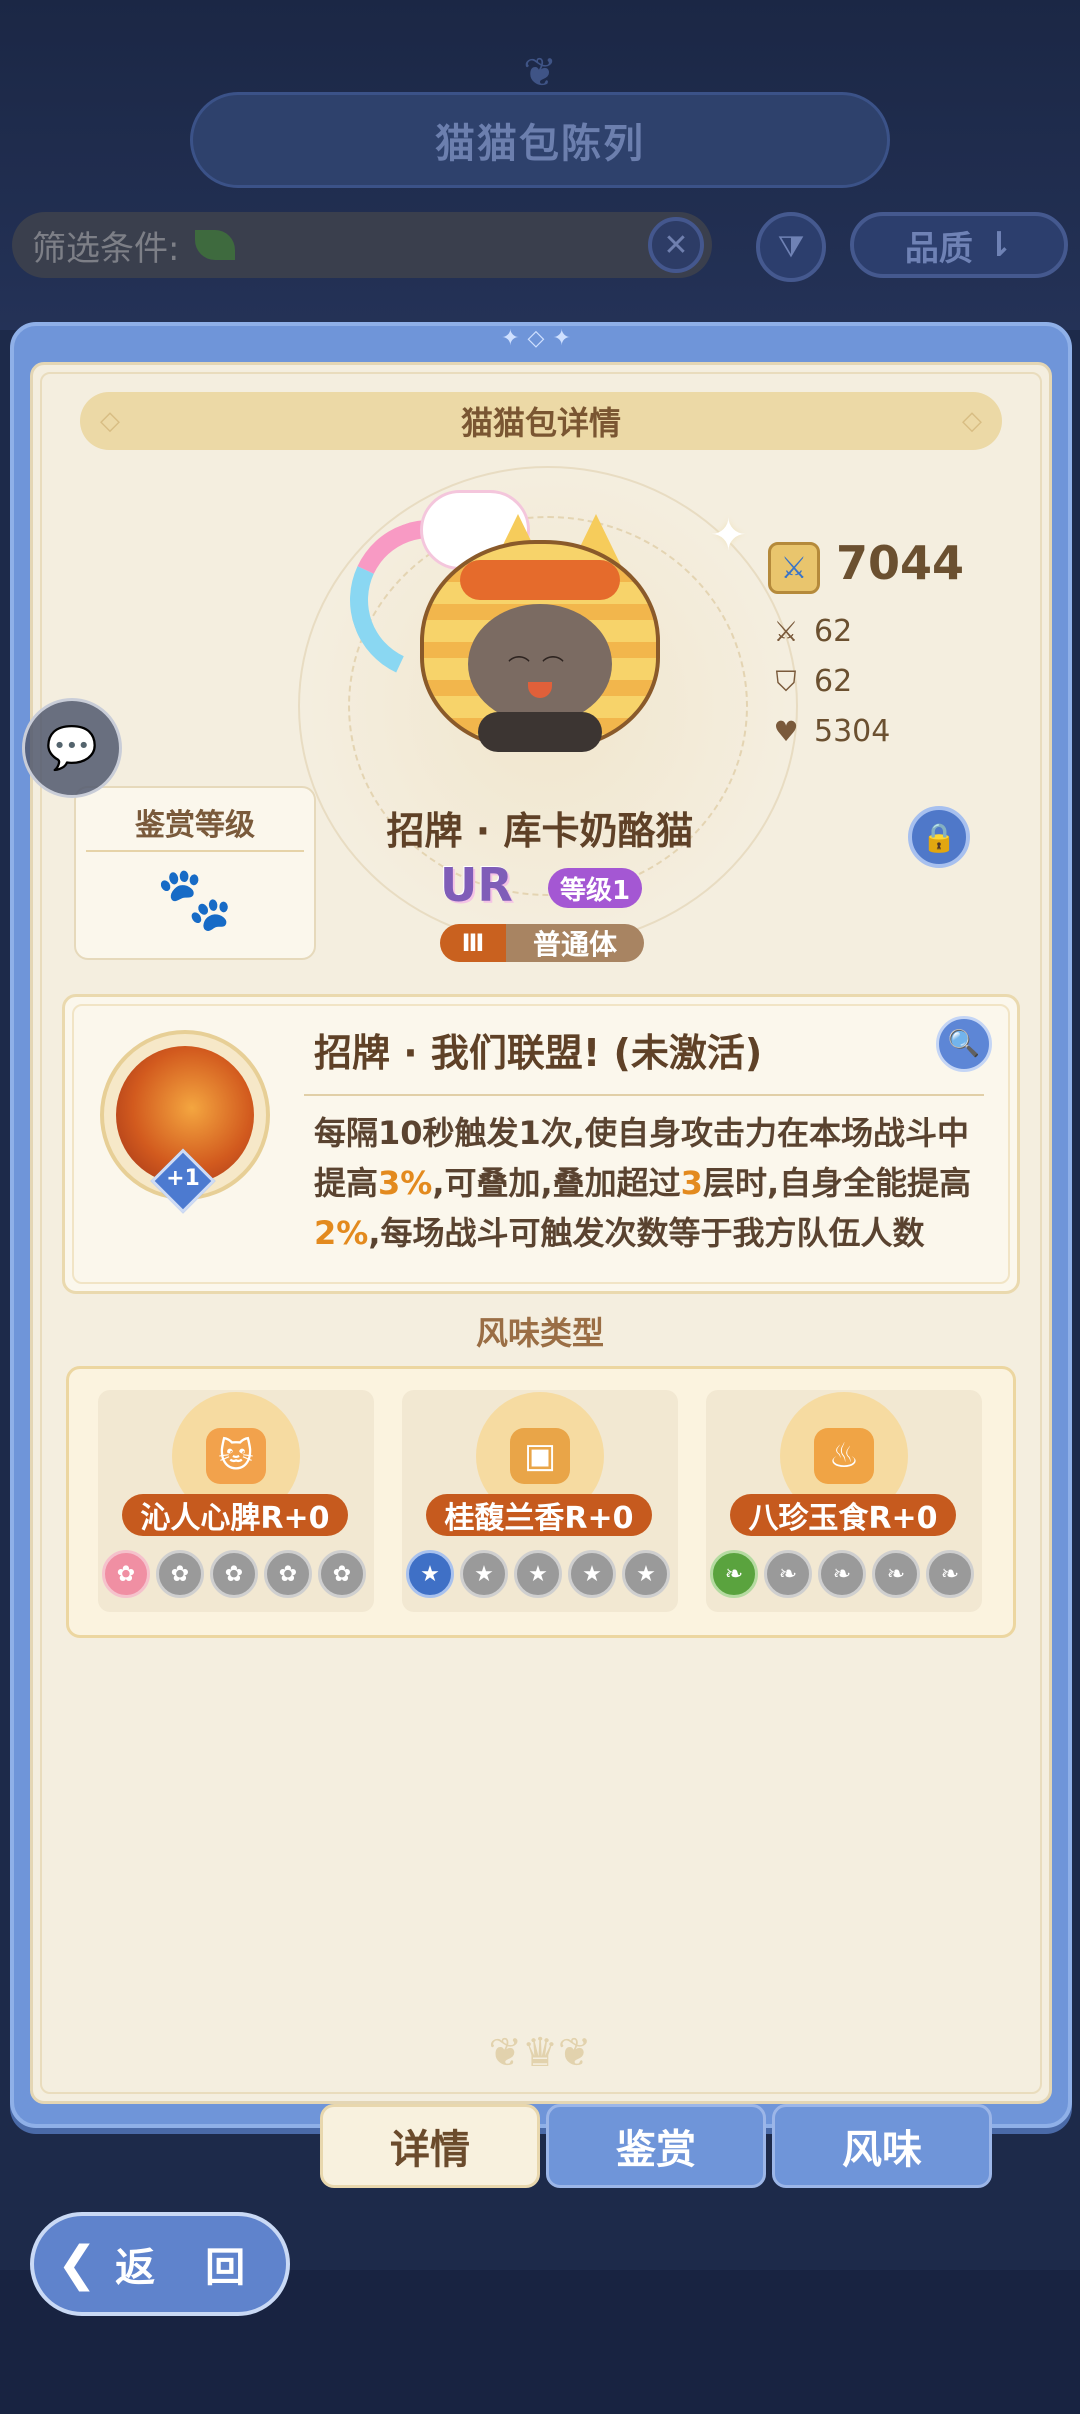 The width and height of the screenshot is (1080, 2414). What do you see at coordinates (539, 1515) in the screenshot?
I see `flavor-label: 桂馥兰香R+0` at bounding box center [539, 1515].